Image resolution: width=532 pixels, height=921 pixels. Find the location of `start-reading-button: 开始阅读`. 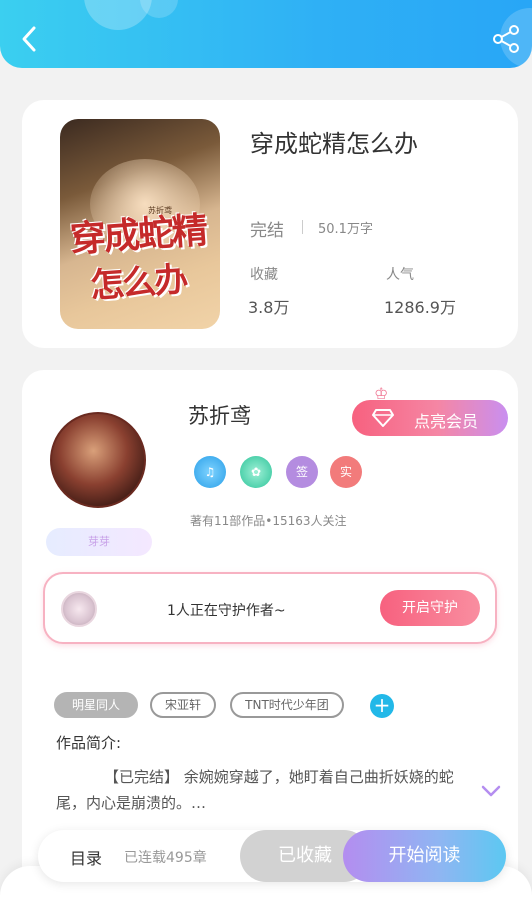

start-reading-button: 开始阅读 is located at coordinates (424, 856).